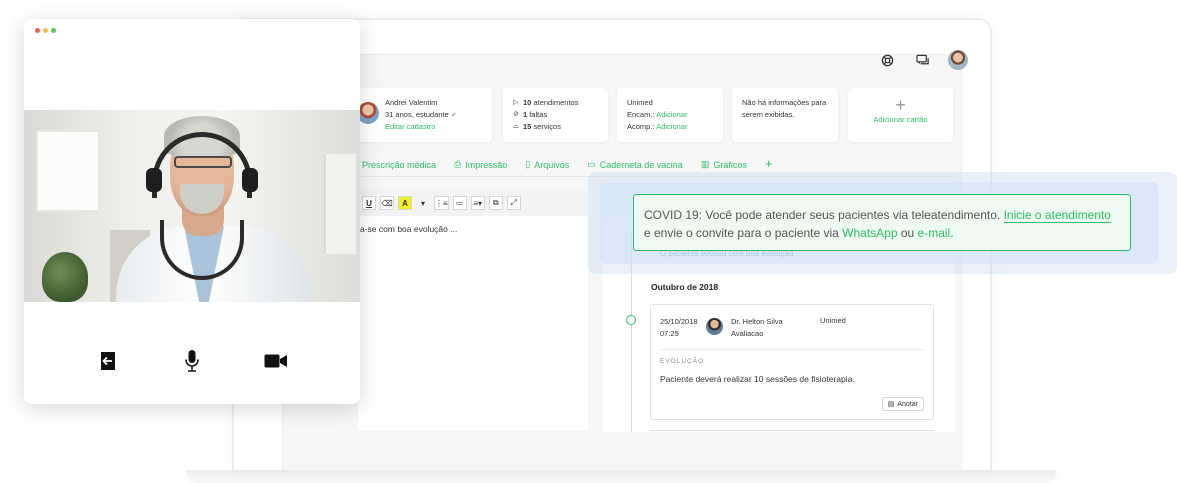  Describe the element at coordinates (369, 203) in the screenshot. I see `underline-button: U` at that location.